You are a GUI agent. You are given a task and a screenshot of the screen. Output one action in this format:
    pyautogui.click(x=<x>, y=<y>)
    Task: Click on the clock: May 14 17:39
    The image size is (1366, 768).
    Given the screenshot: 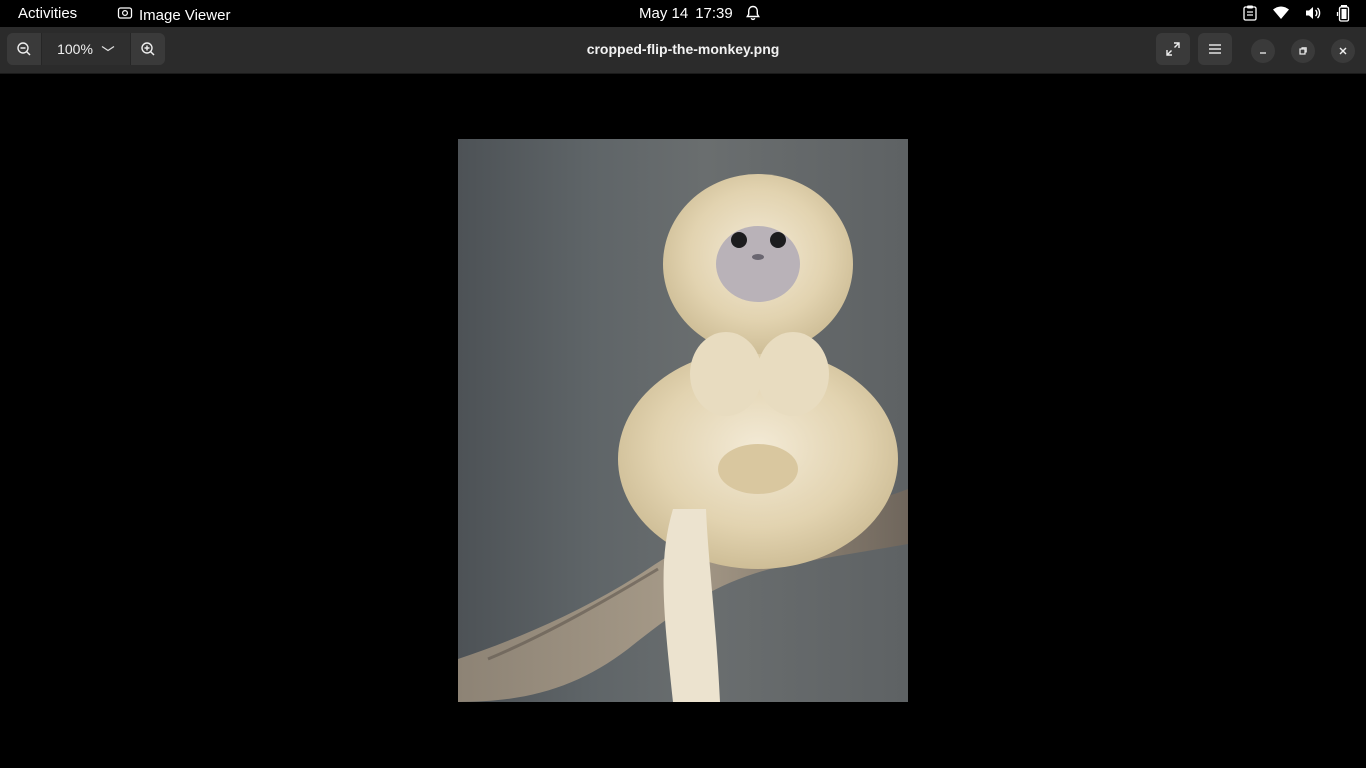 What is the action you would take?
    pyautogui.click(x=686, y=13)
    